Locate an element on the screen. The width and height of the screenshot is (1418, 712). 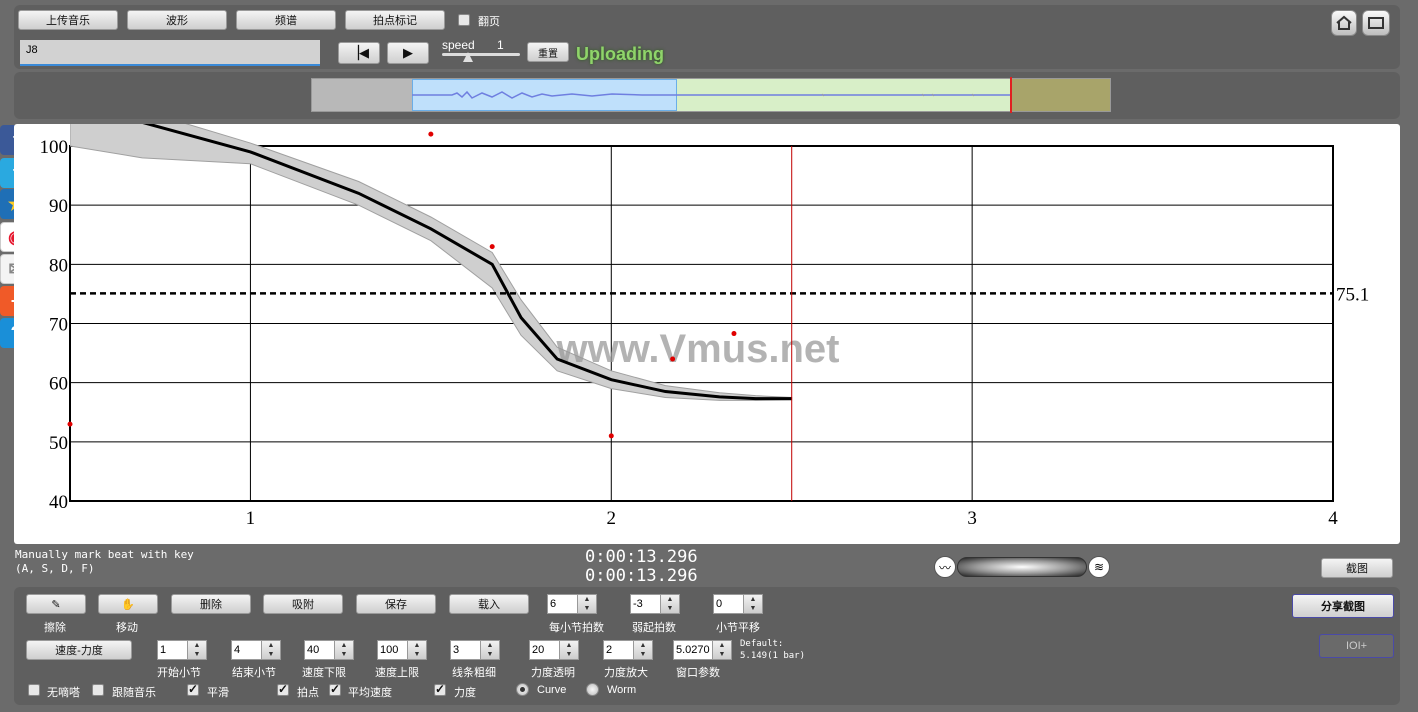
curve-radio is located at coordinates (522, 689).